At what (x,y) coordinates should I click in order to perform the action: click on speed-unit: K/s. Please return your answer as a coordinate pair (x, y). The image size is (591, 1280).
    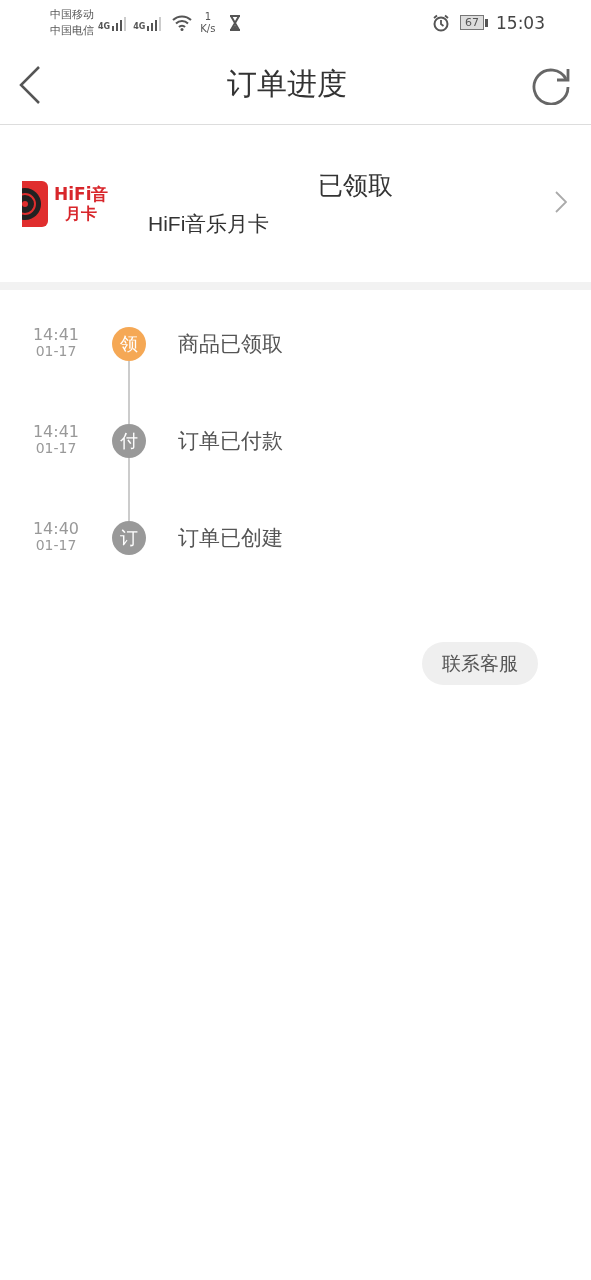
    Looking at the image, I should click on (208, 28).